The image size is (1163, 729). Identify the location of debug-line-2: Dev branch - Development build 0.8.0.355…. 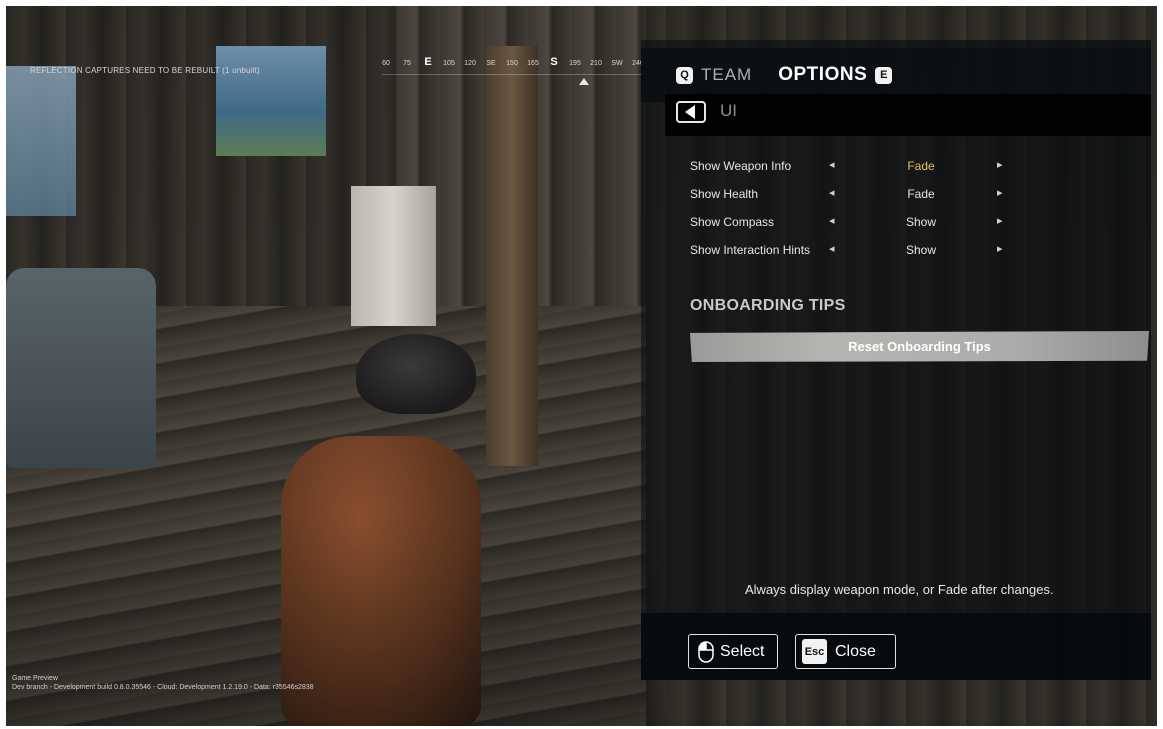
(163, 687).